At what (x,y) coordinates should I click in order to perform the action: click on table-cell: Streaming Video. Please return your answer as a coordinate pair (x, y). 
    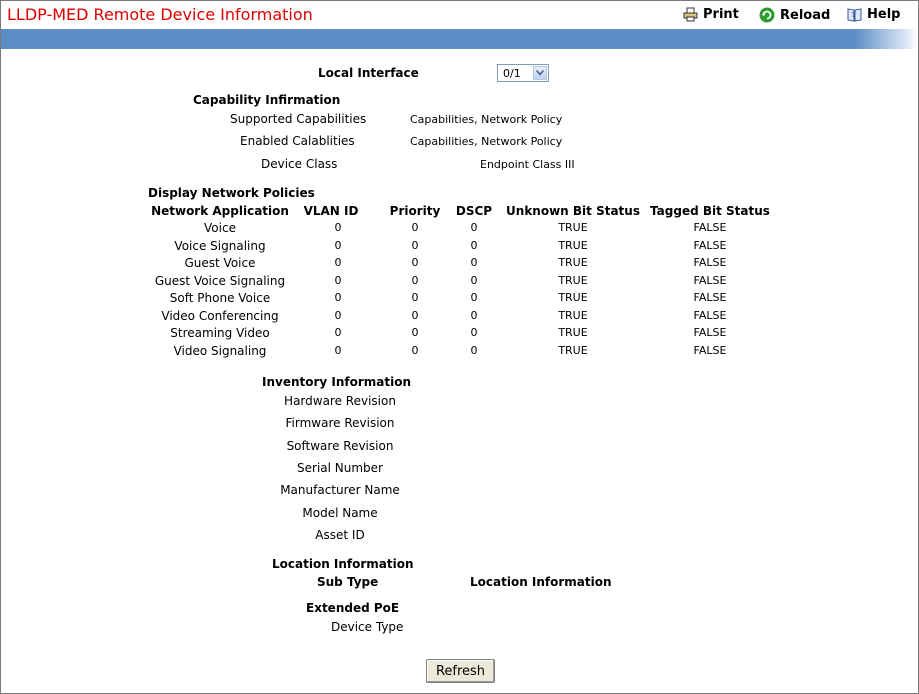
    Looking at the image, I should click on (220, 333).